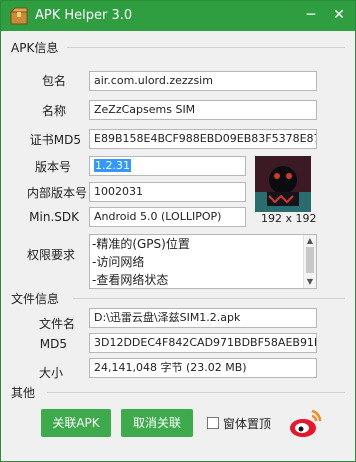  What do you see at coordinates (112, 165) in the screenshot?
I see `version-value: 1.2.31` at bounding box center [112, 165].